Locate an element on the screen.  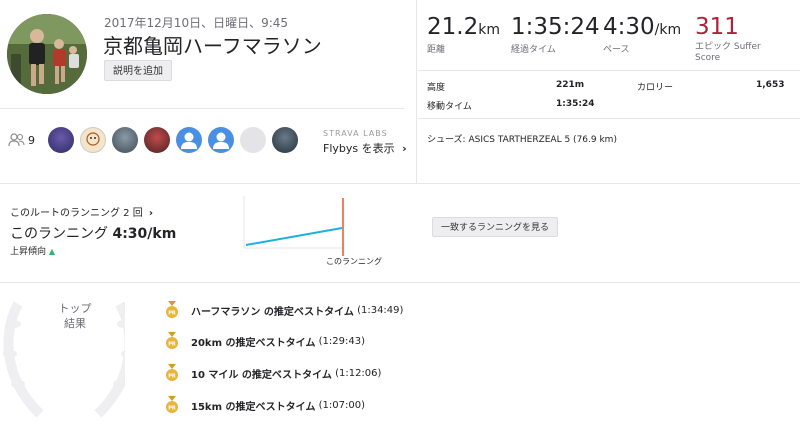
up-triangle-icon: ▲ is located at coordinates (52, 251).